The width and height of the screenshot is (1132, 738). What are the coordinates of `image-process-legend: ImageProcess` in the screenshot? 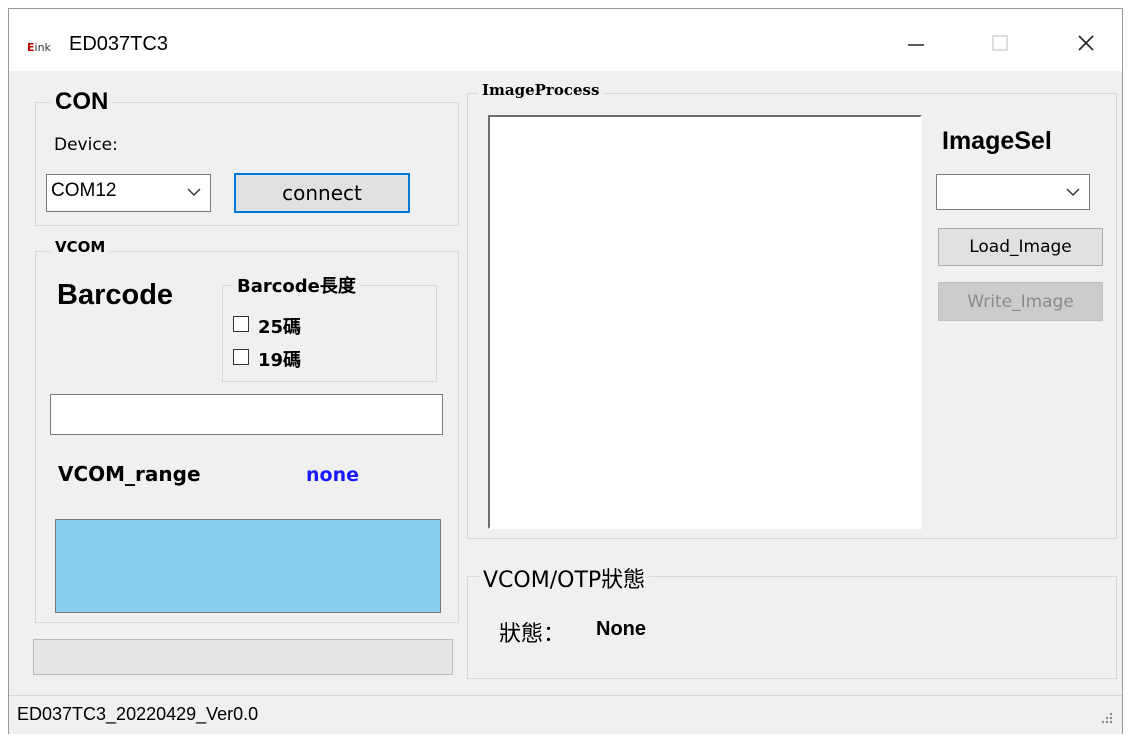 It's located at (541, 90).